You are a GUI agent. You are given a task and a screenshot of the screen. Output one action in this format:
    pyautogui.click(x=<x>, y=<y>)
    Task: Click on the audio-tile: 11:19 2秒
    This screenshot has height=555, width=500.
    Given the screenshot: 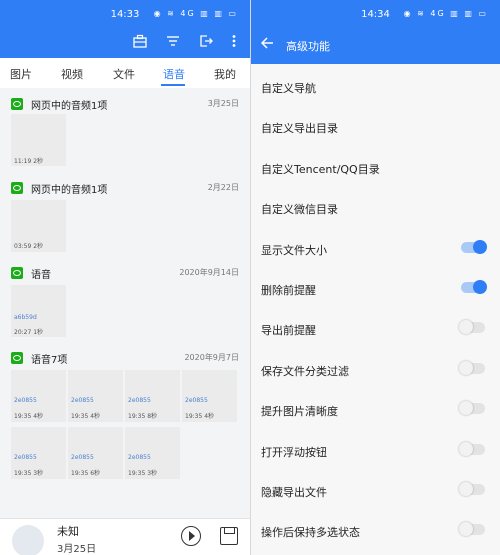 What is the action you would take?
    pyautogui.click(x=38, y=140)
    